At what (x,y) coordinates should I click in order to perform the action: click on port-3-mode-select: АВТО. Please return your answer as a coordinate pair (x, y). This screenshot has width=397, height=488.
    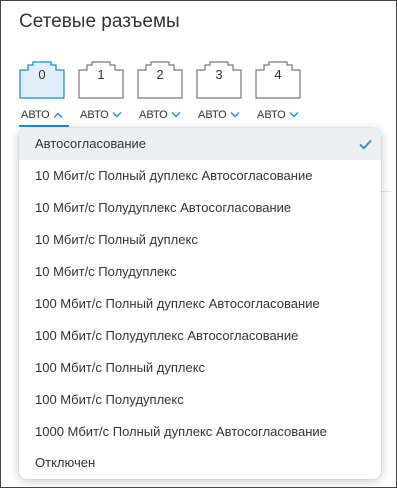
    Looking at the image, I should click on (219, 116).